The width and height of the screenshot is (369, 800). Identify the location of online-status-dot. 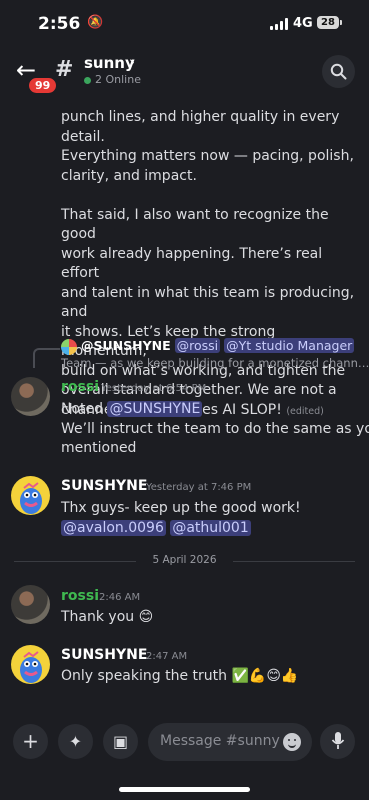
(87, 80).